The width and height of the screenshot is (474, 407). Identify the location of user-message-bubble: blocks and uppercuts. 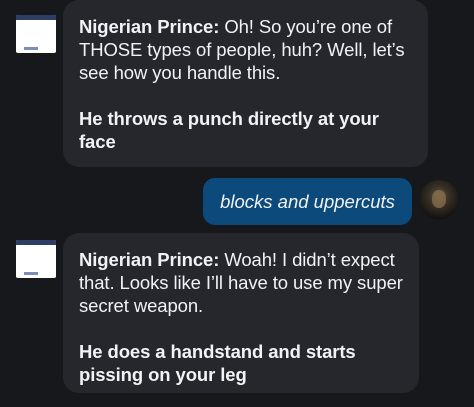
(307, 201).